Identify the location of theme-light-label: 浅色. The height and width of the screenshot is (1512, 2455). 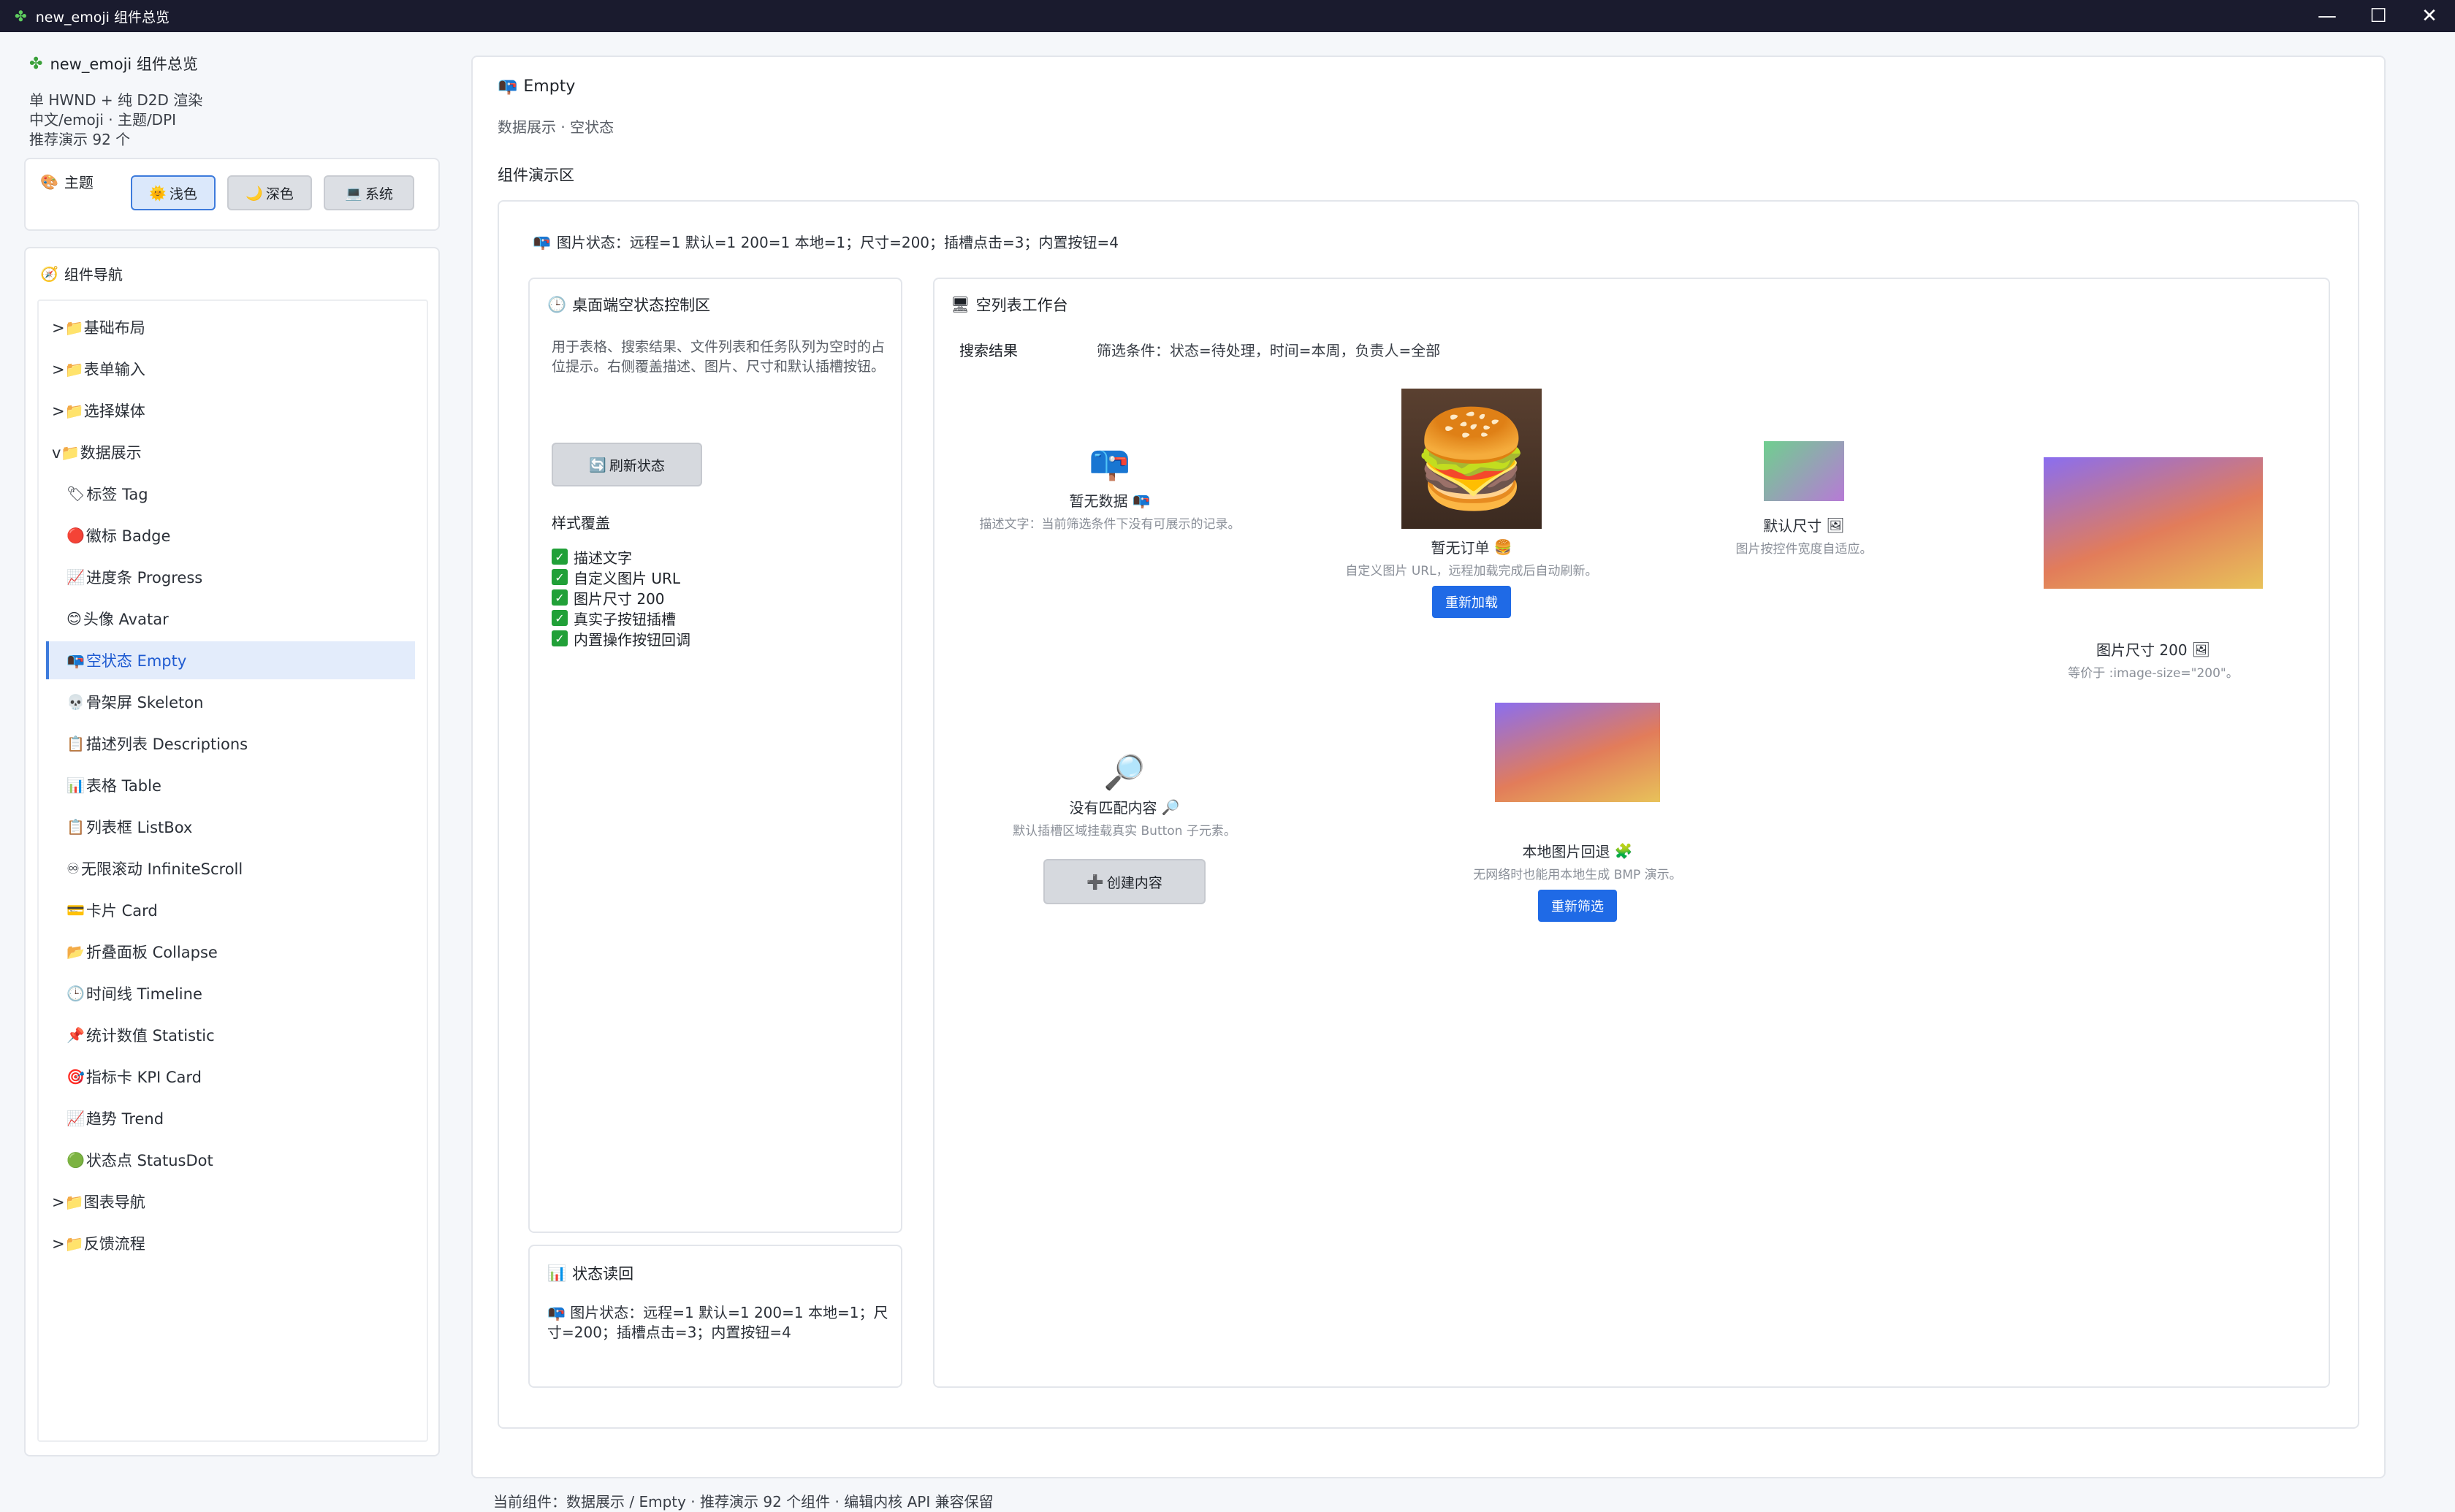
(183, 194).